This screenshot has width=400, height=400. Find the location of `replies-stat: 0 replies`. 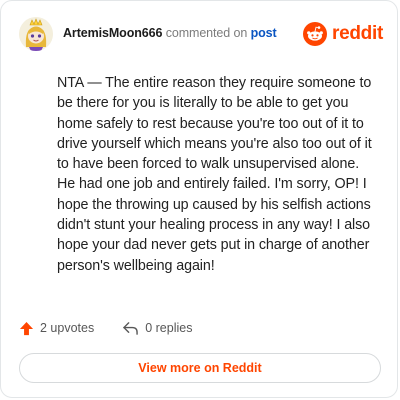

replies-stat: 0 replies is located at coordinates (157, 328).